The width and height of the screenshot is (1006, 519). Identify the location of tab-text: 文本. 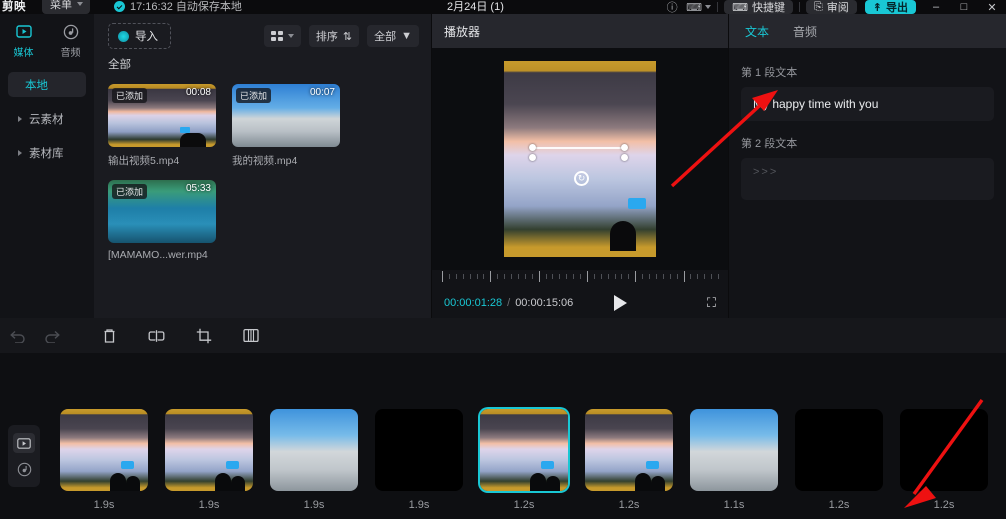
(757, 31).